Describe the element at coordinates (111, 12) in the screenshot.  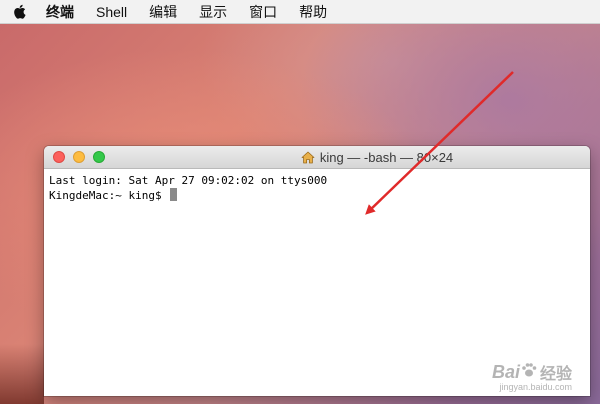
I see `menu-shell: Shell` at that location.